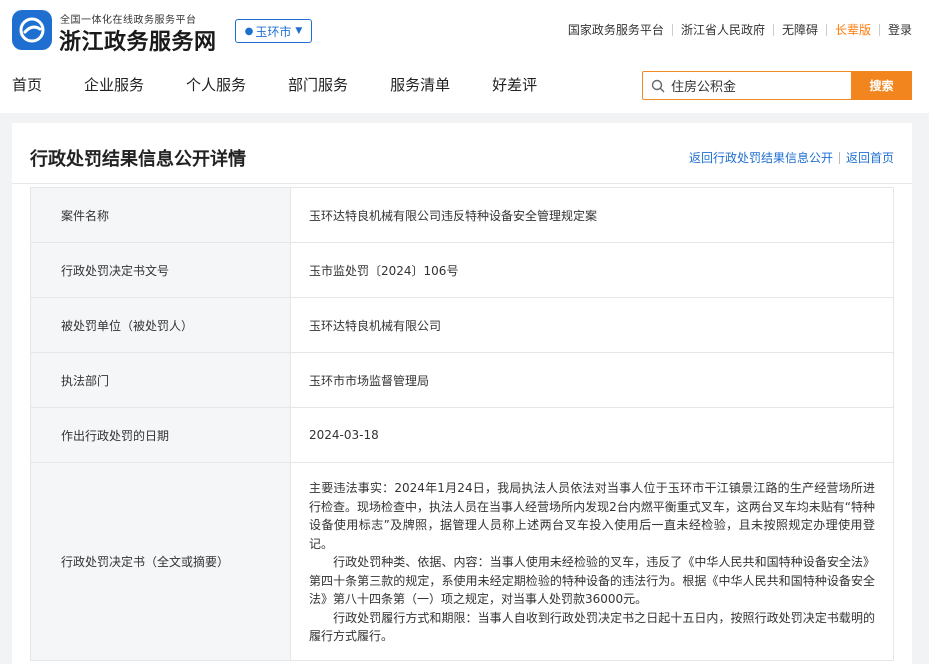 This screenshot has width=929, height=664. Describe the element at coordinates (759, 85) in the screenshot. I see `search-input` at that location.